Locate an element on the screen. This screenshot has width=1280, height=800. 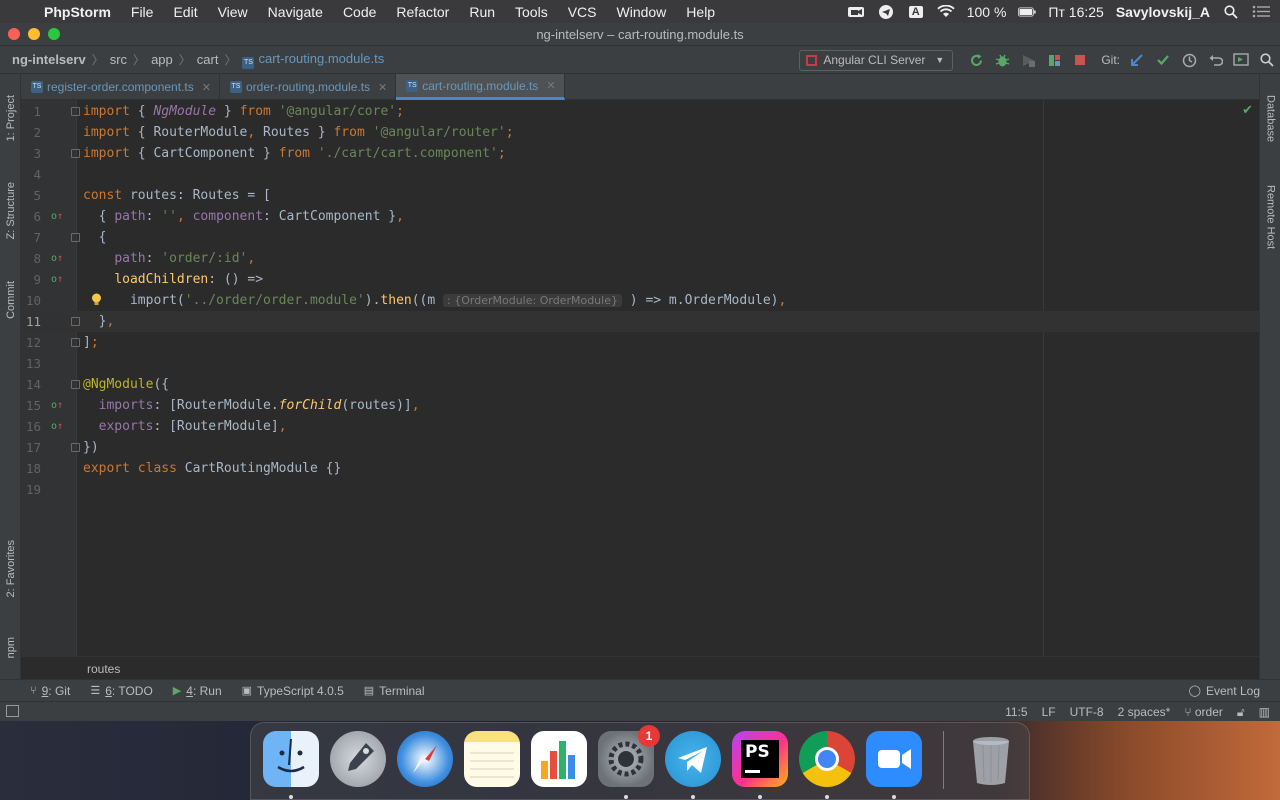
dock-system-preferences-icon: 1 is located at coordinates (629, 756).